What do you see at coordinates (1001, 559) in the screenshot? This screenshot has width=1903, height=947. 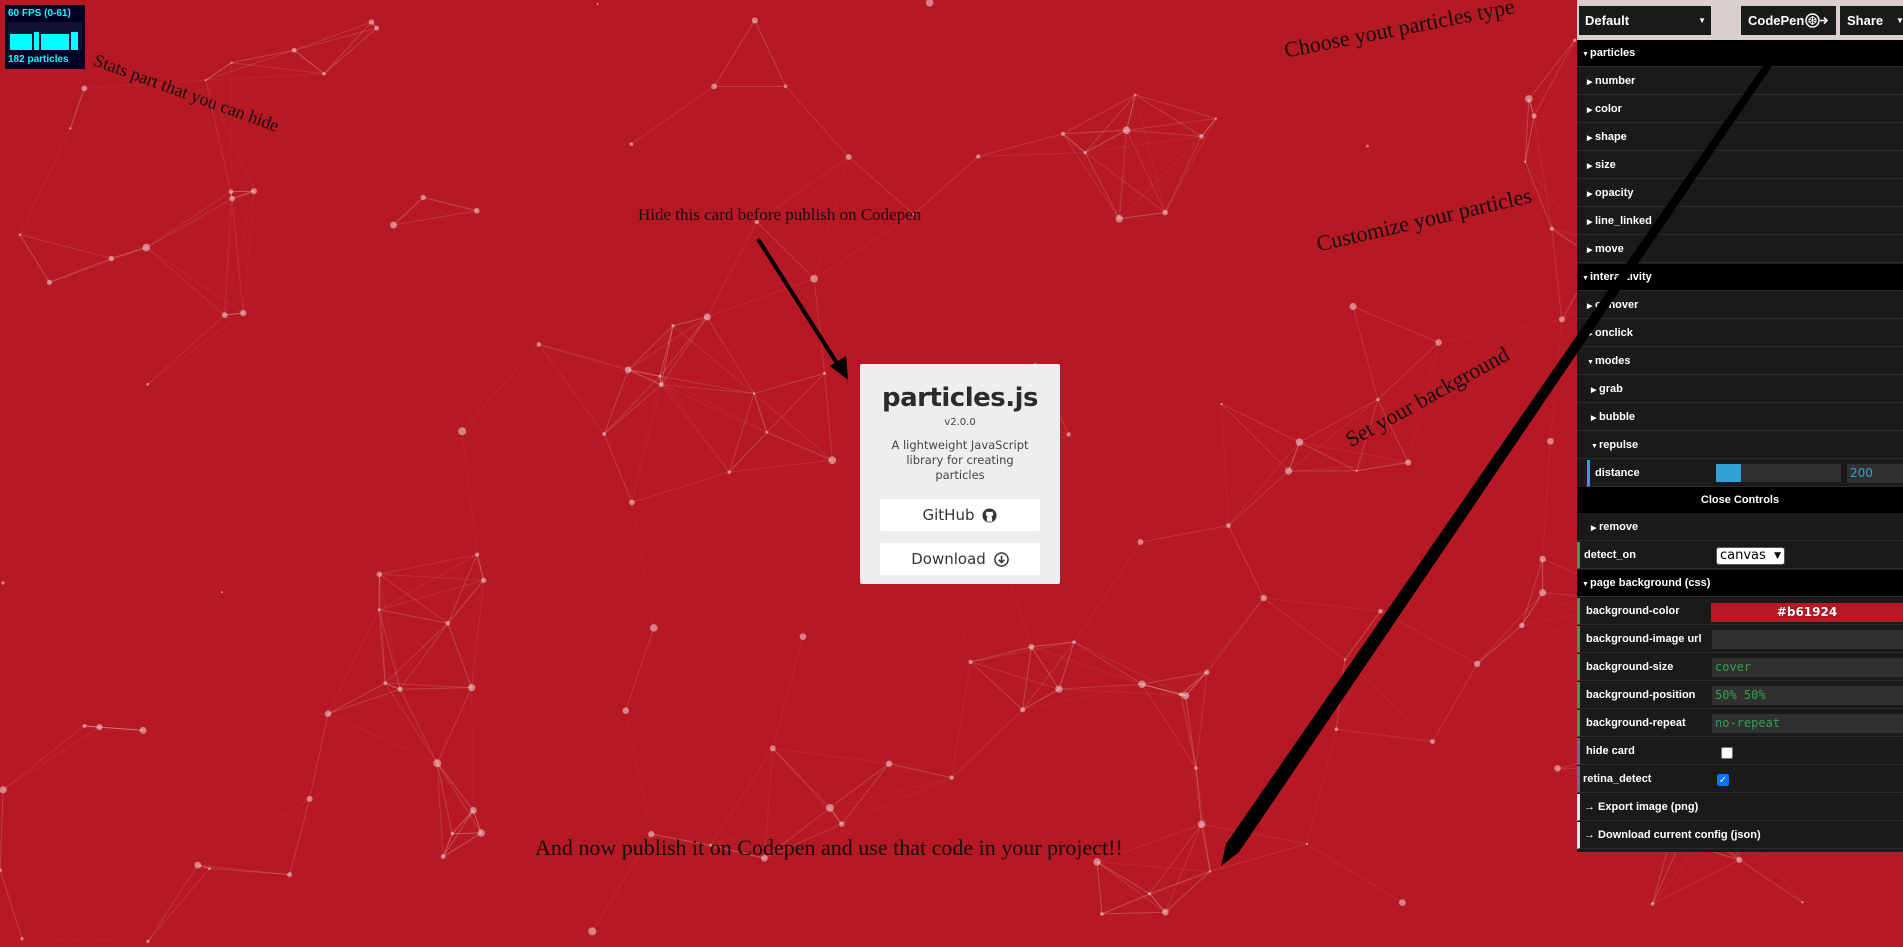 I see `download-icon` at bounding box center [1001, 559].